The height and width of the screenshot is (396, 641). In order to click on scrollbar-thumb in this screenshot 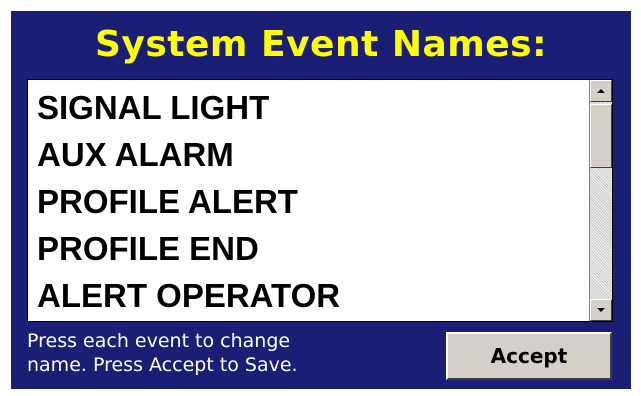, I will do `click(601, 136)`.